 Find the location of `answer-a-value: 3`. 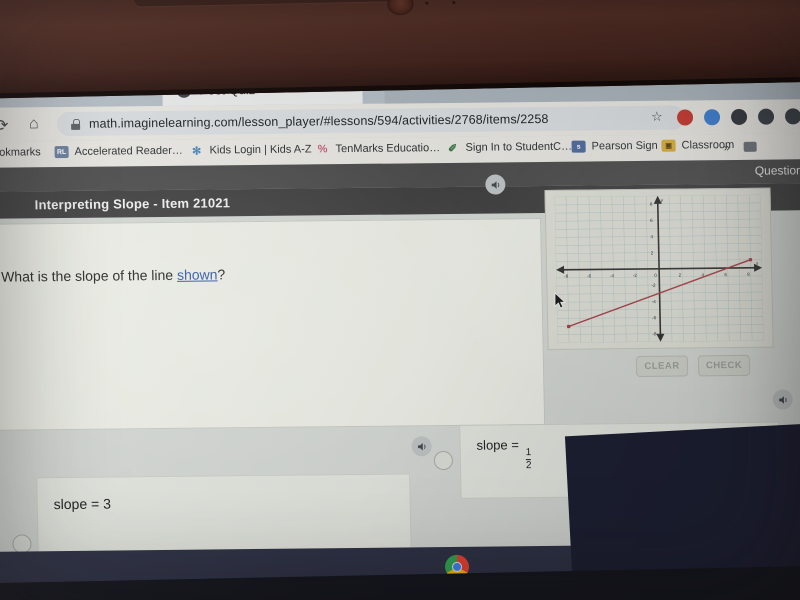

answer-a-value: 3 is located at coordinates (107, 503).